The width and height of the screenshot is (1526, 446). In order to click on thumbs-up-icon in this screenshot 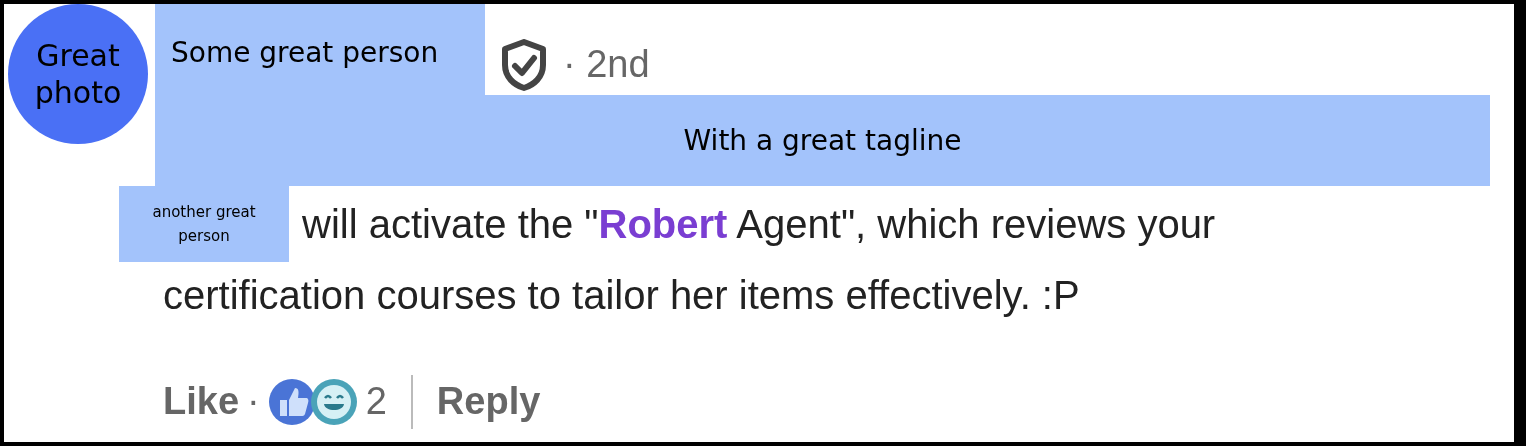, I will do `click(291, 401)`.